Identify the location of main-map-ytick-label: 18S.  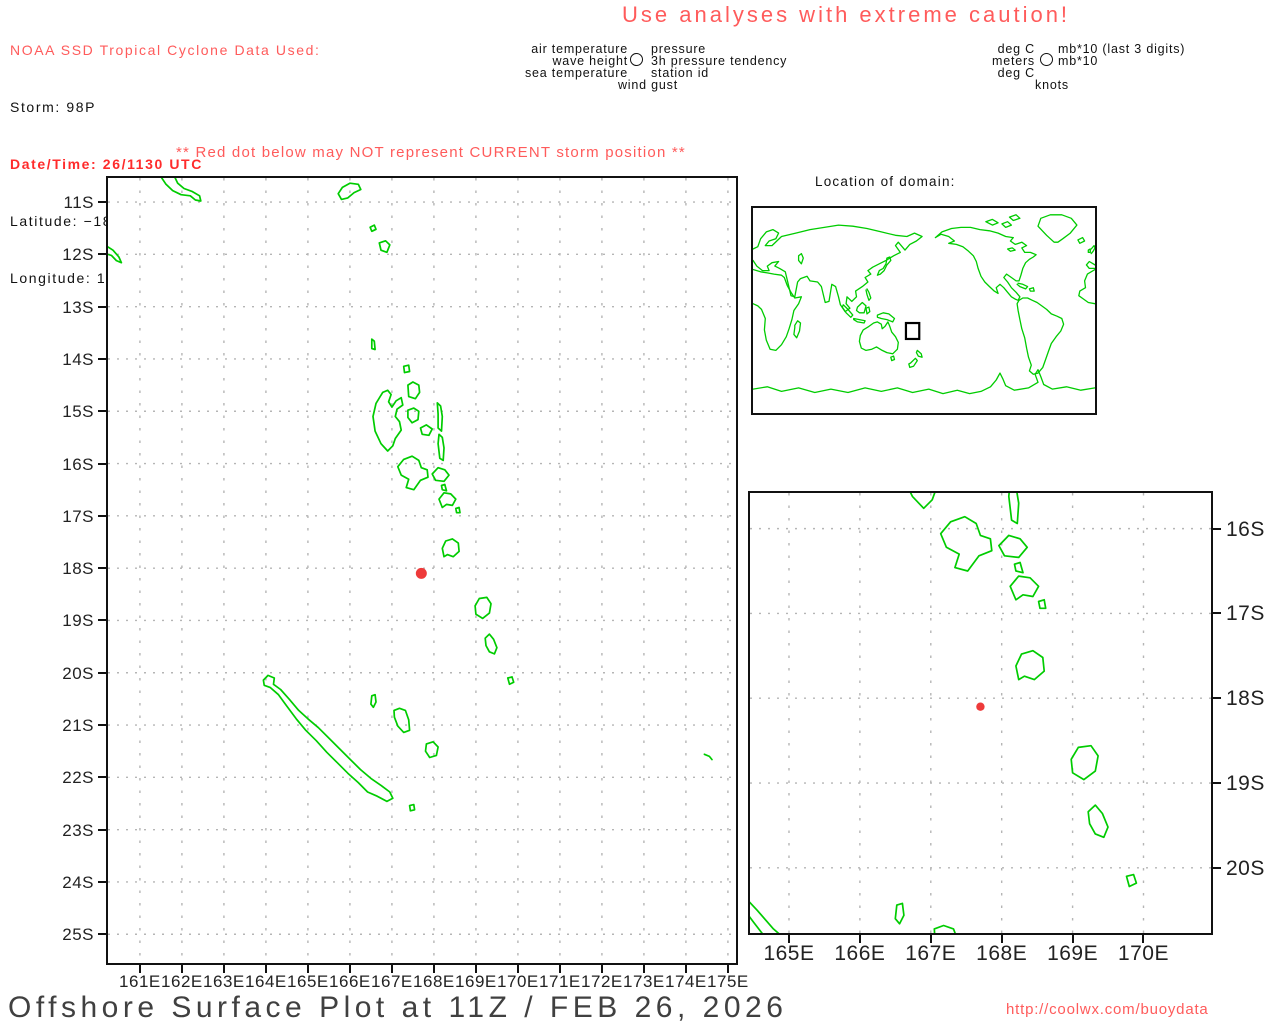
(78, 569).